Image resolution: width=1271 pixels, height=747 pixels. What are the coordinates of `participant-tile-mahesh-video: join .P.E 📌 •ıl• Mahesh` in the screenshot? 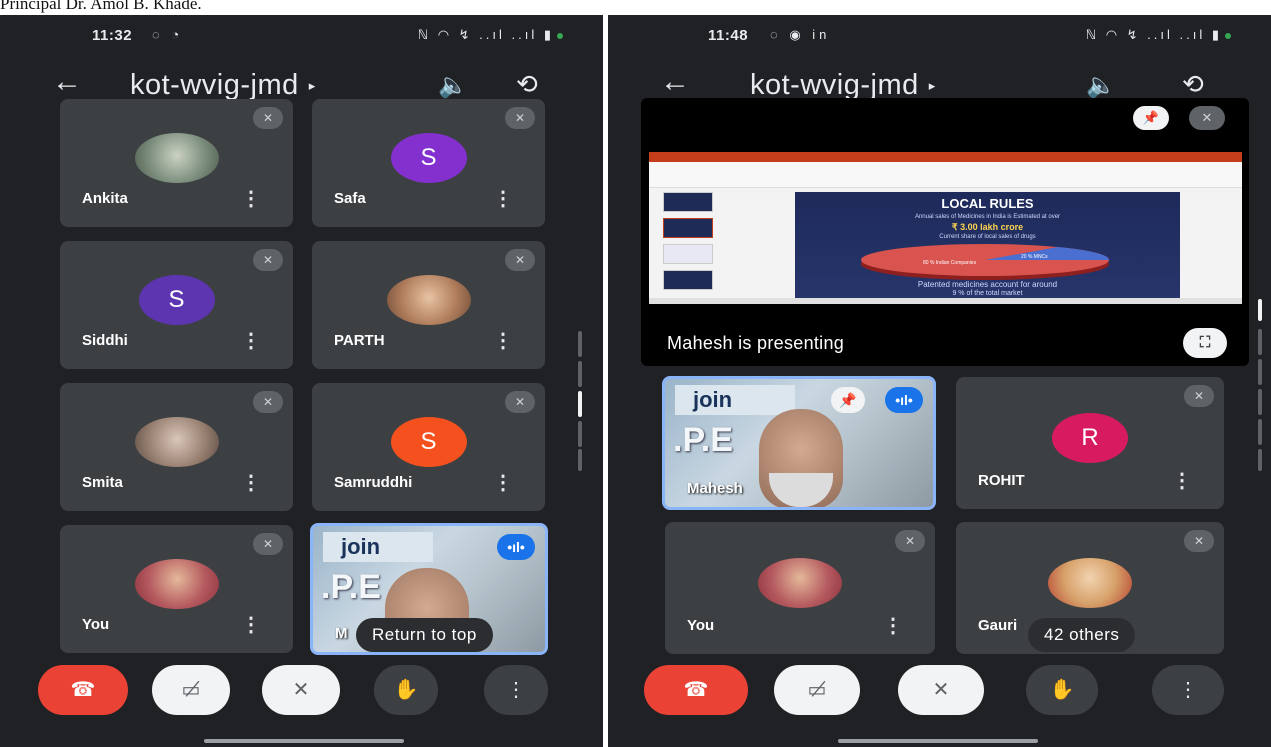 It's located at (799, 443).